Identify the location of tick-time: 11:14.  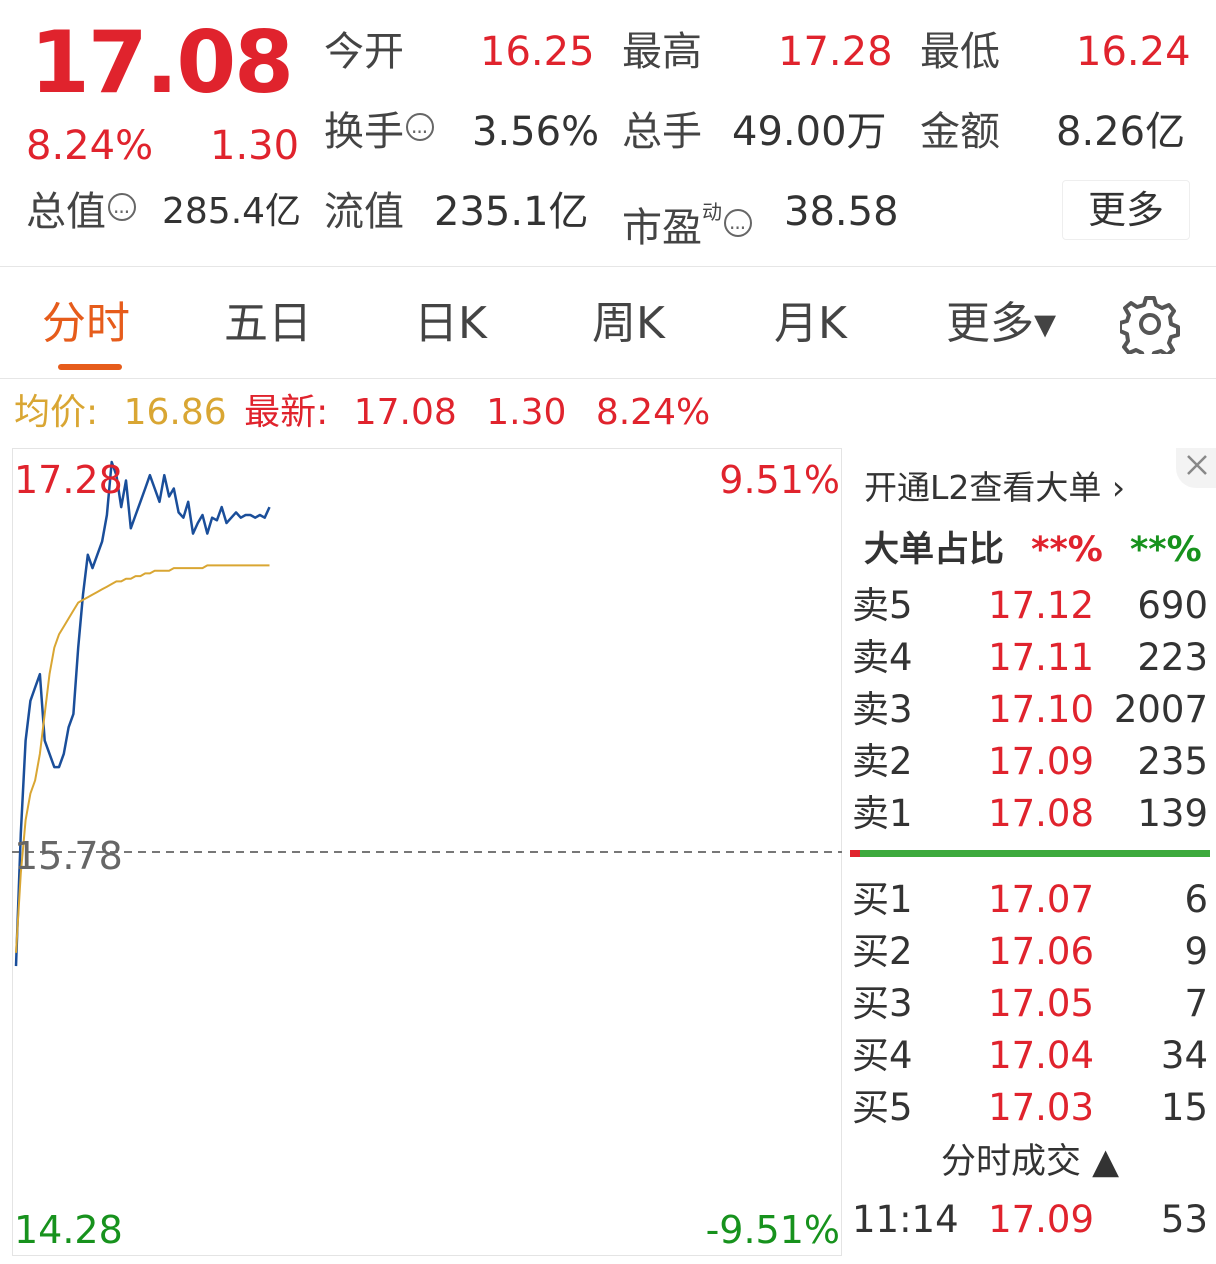
(905, 1219).